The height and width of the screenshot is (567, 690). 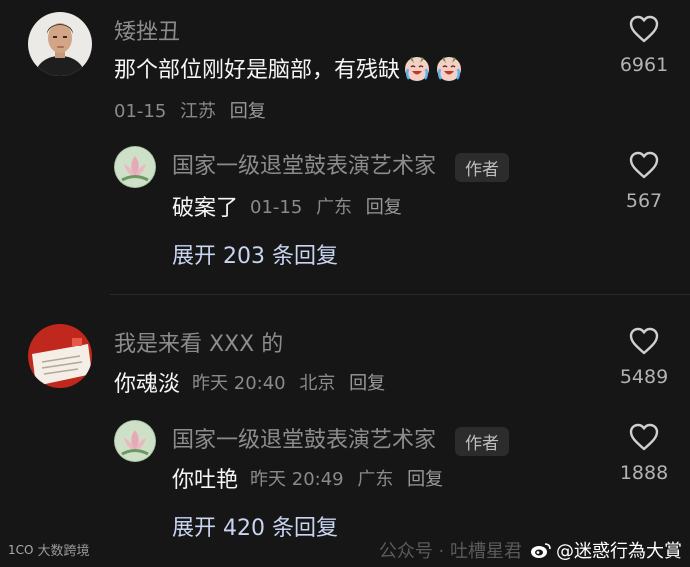 I want to click on watermark-text: 大数跨境, so click(x=63, y=551).